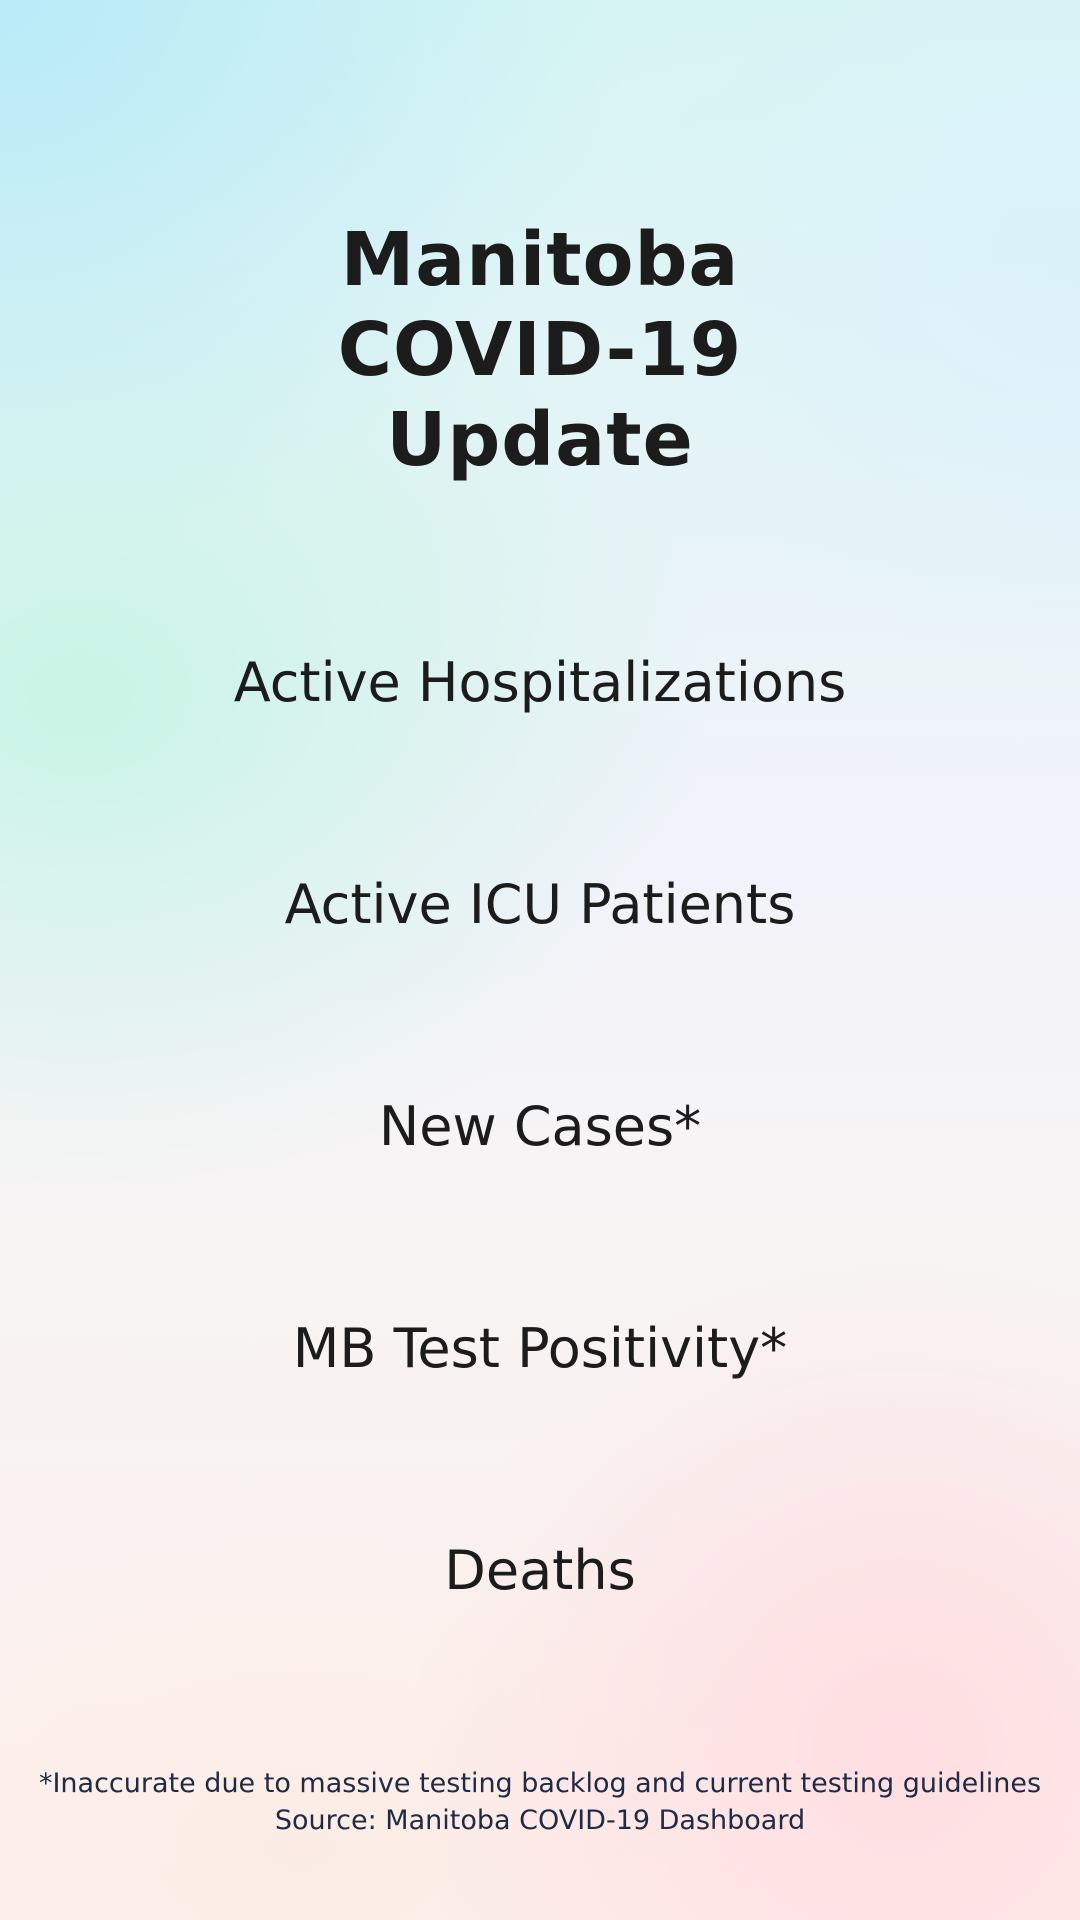 This screenshot has width=1080, height=1920. What do you see at coordinates (540, 260) in the screenshot?
I see `page-title-line-1: Manitoba` at bounding box center [540, 260].